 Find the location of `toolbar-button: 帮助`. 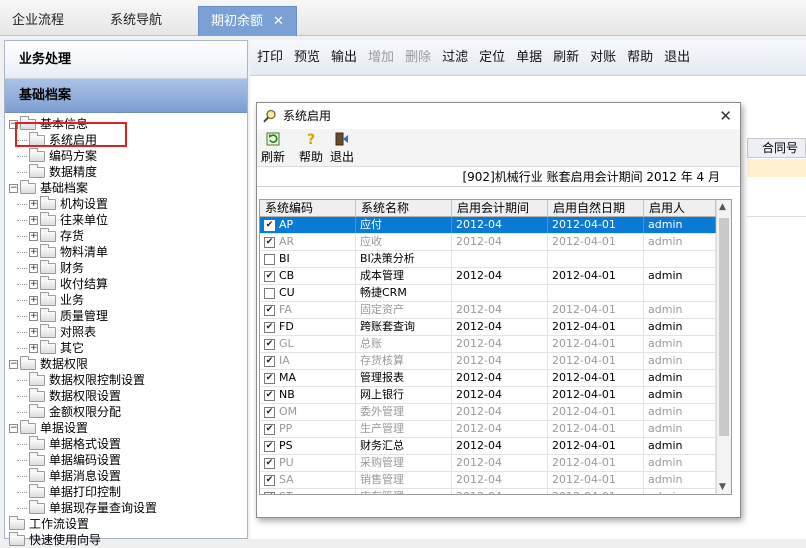

toolbar-button: 帮助 is located at coordinates (640, 58).